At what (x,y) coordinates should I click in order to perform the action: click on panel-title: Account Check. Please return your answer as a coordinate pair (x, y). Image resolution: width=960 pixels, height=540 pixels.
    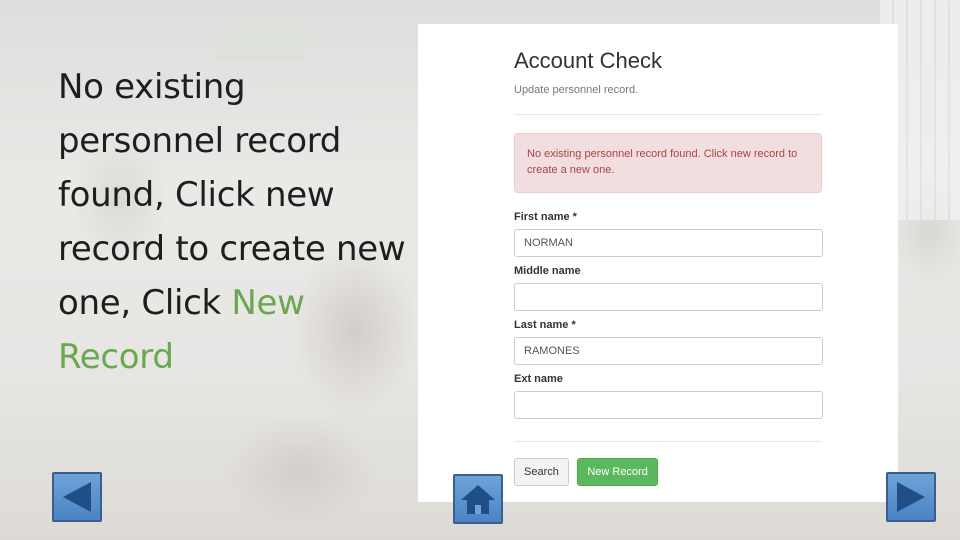
    Looking at the image, I should click on (588, 60).